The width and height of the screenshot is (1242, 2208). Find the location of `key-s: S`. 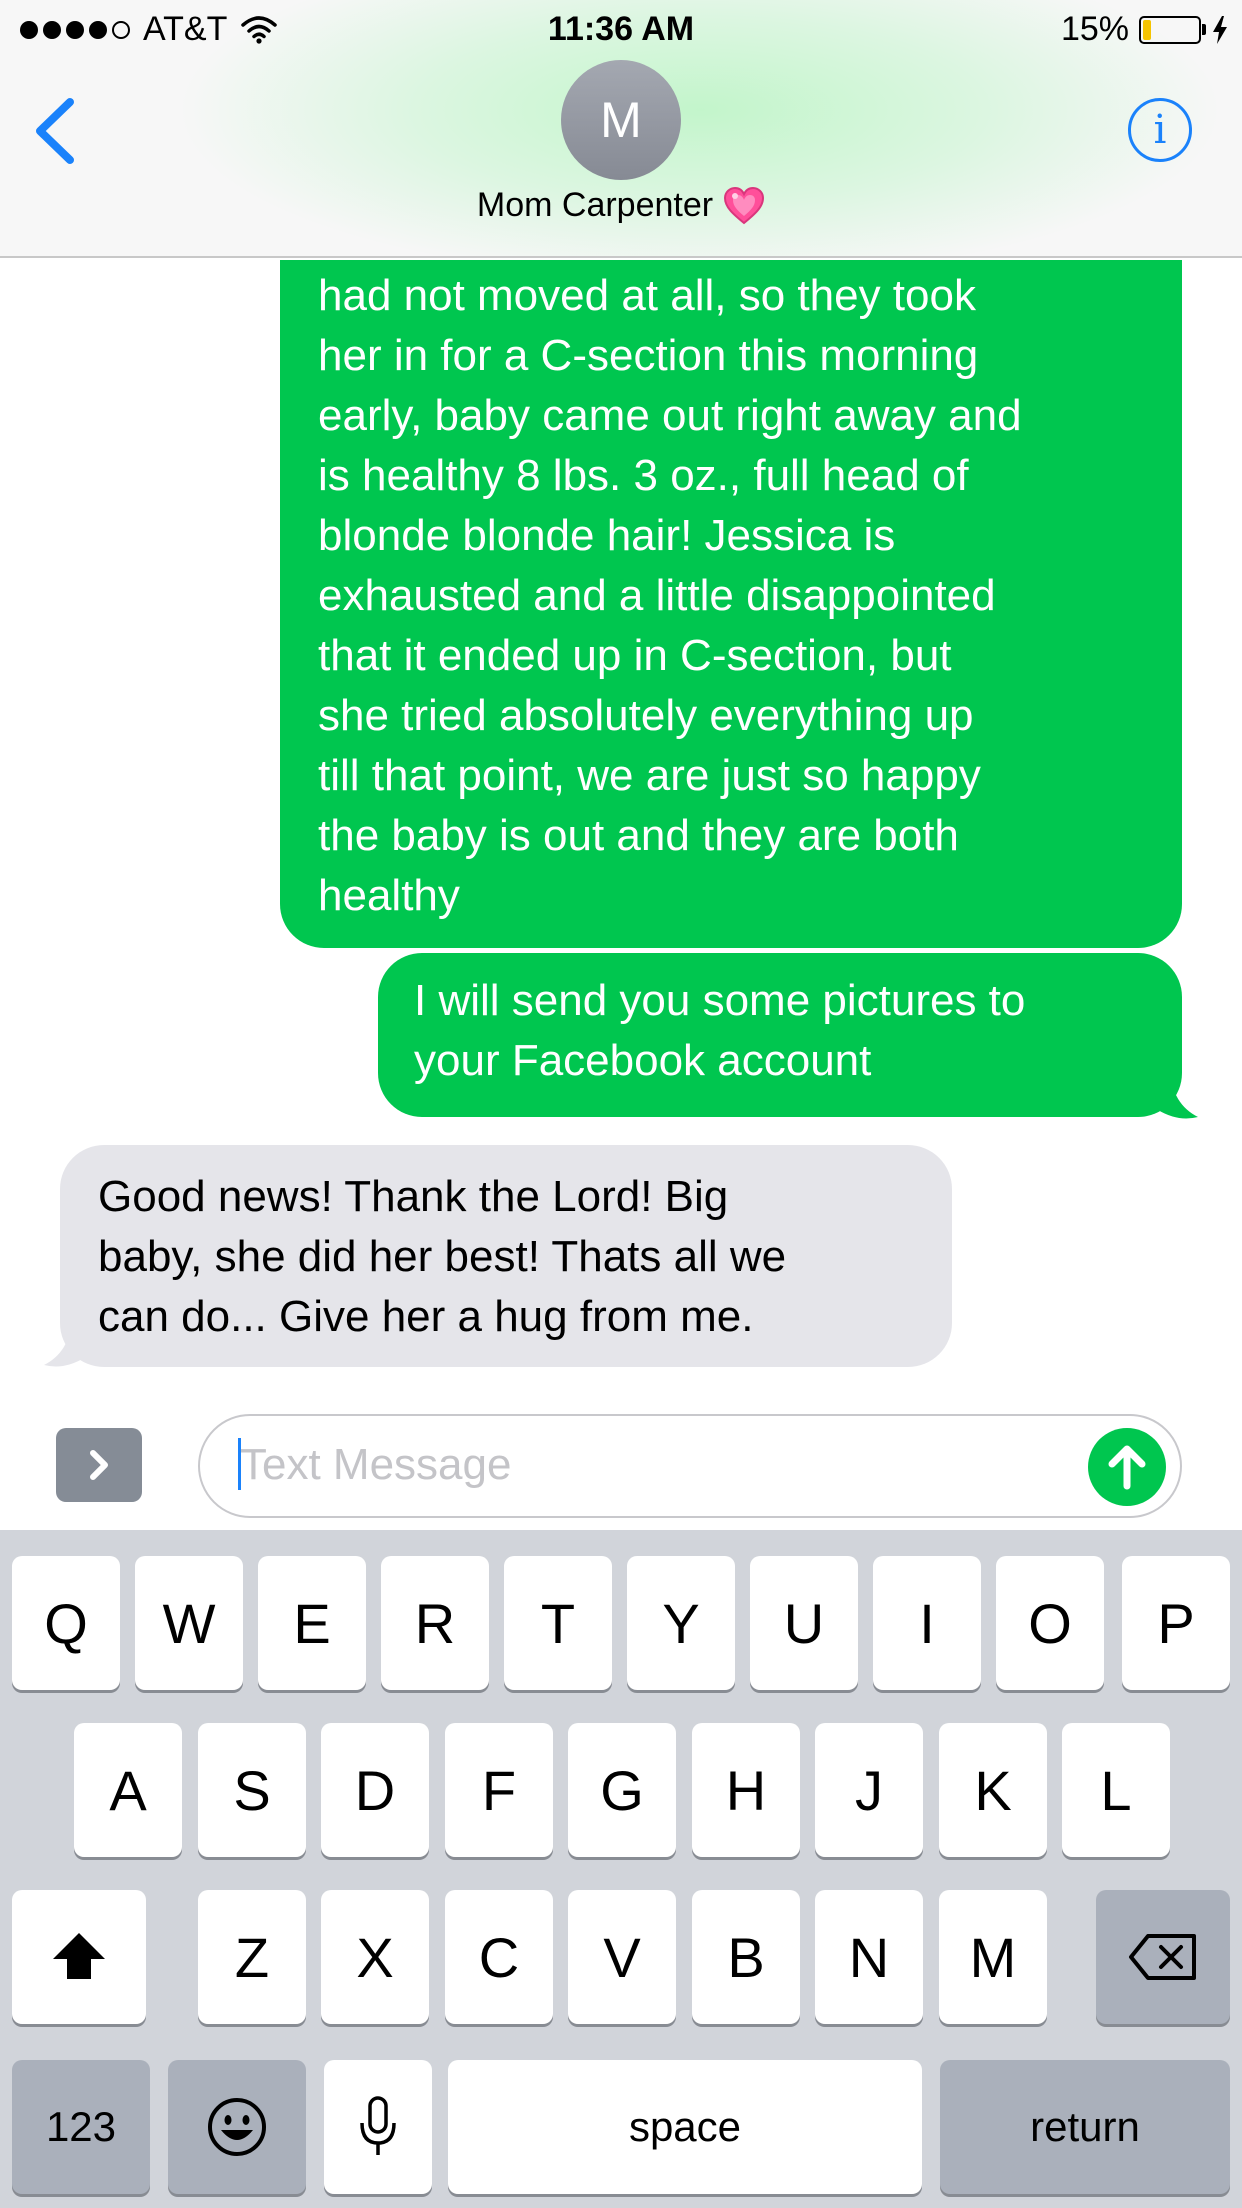

key-s: S is located at coordinates (252, 1790).